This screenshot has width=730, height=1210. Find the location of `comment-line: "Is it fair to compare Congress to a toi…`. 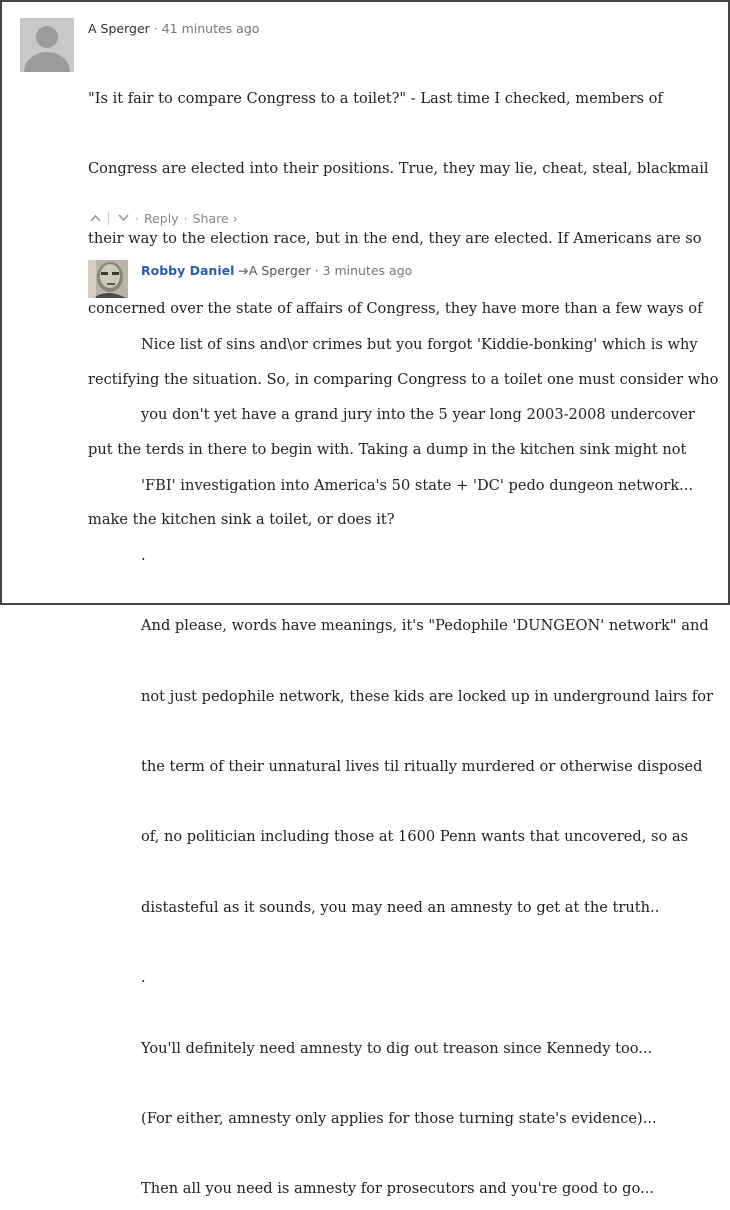

comment-line: "Is it fair to compare Congress to a toi… is located at coordinates (375, 98).